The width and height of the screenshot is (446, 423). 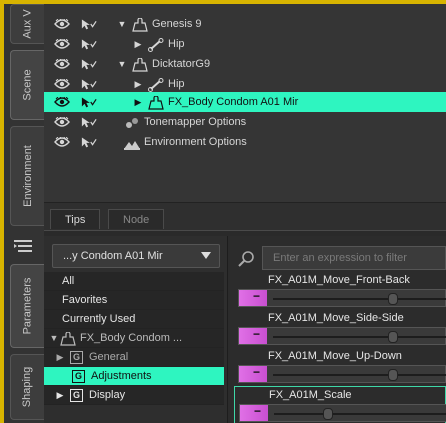 I want to click on tab-aux-viewport: Aux V, so click(x=27, y=24).